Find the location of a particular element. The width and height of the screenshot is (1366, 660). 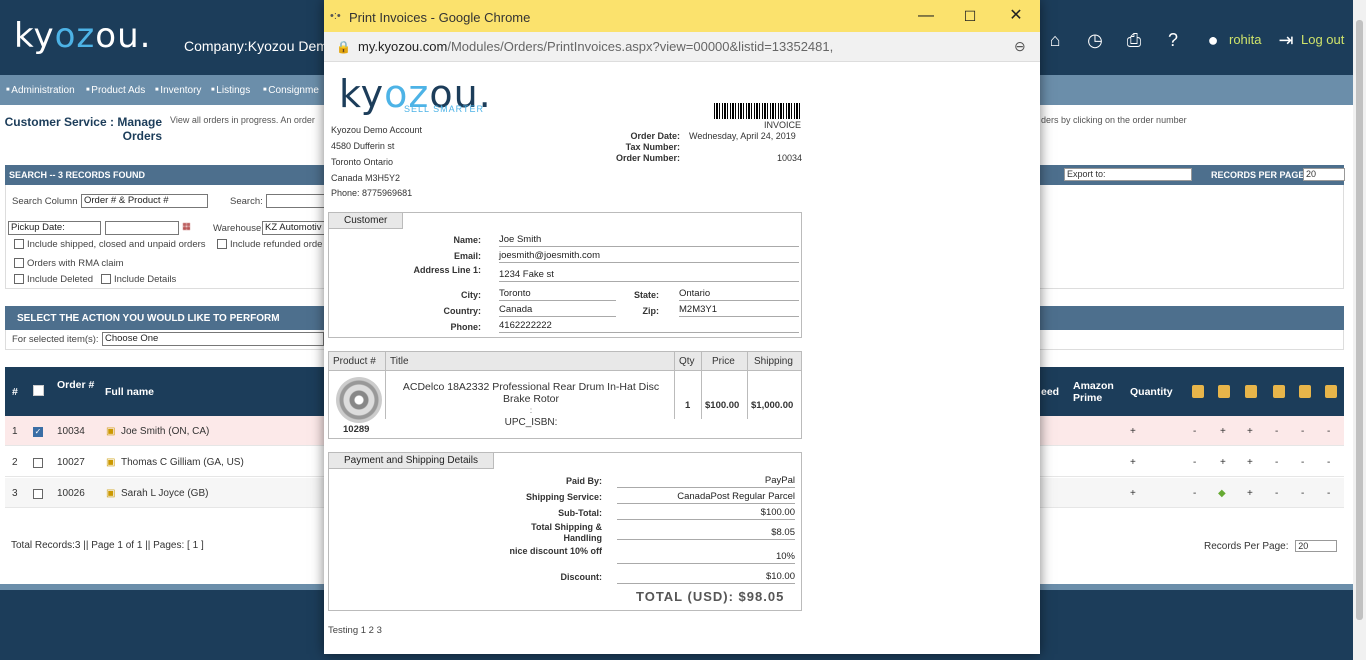

col-qty: Qty is located at coordinates (687, 361).